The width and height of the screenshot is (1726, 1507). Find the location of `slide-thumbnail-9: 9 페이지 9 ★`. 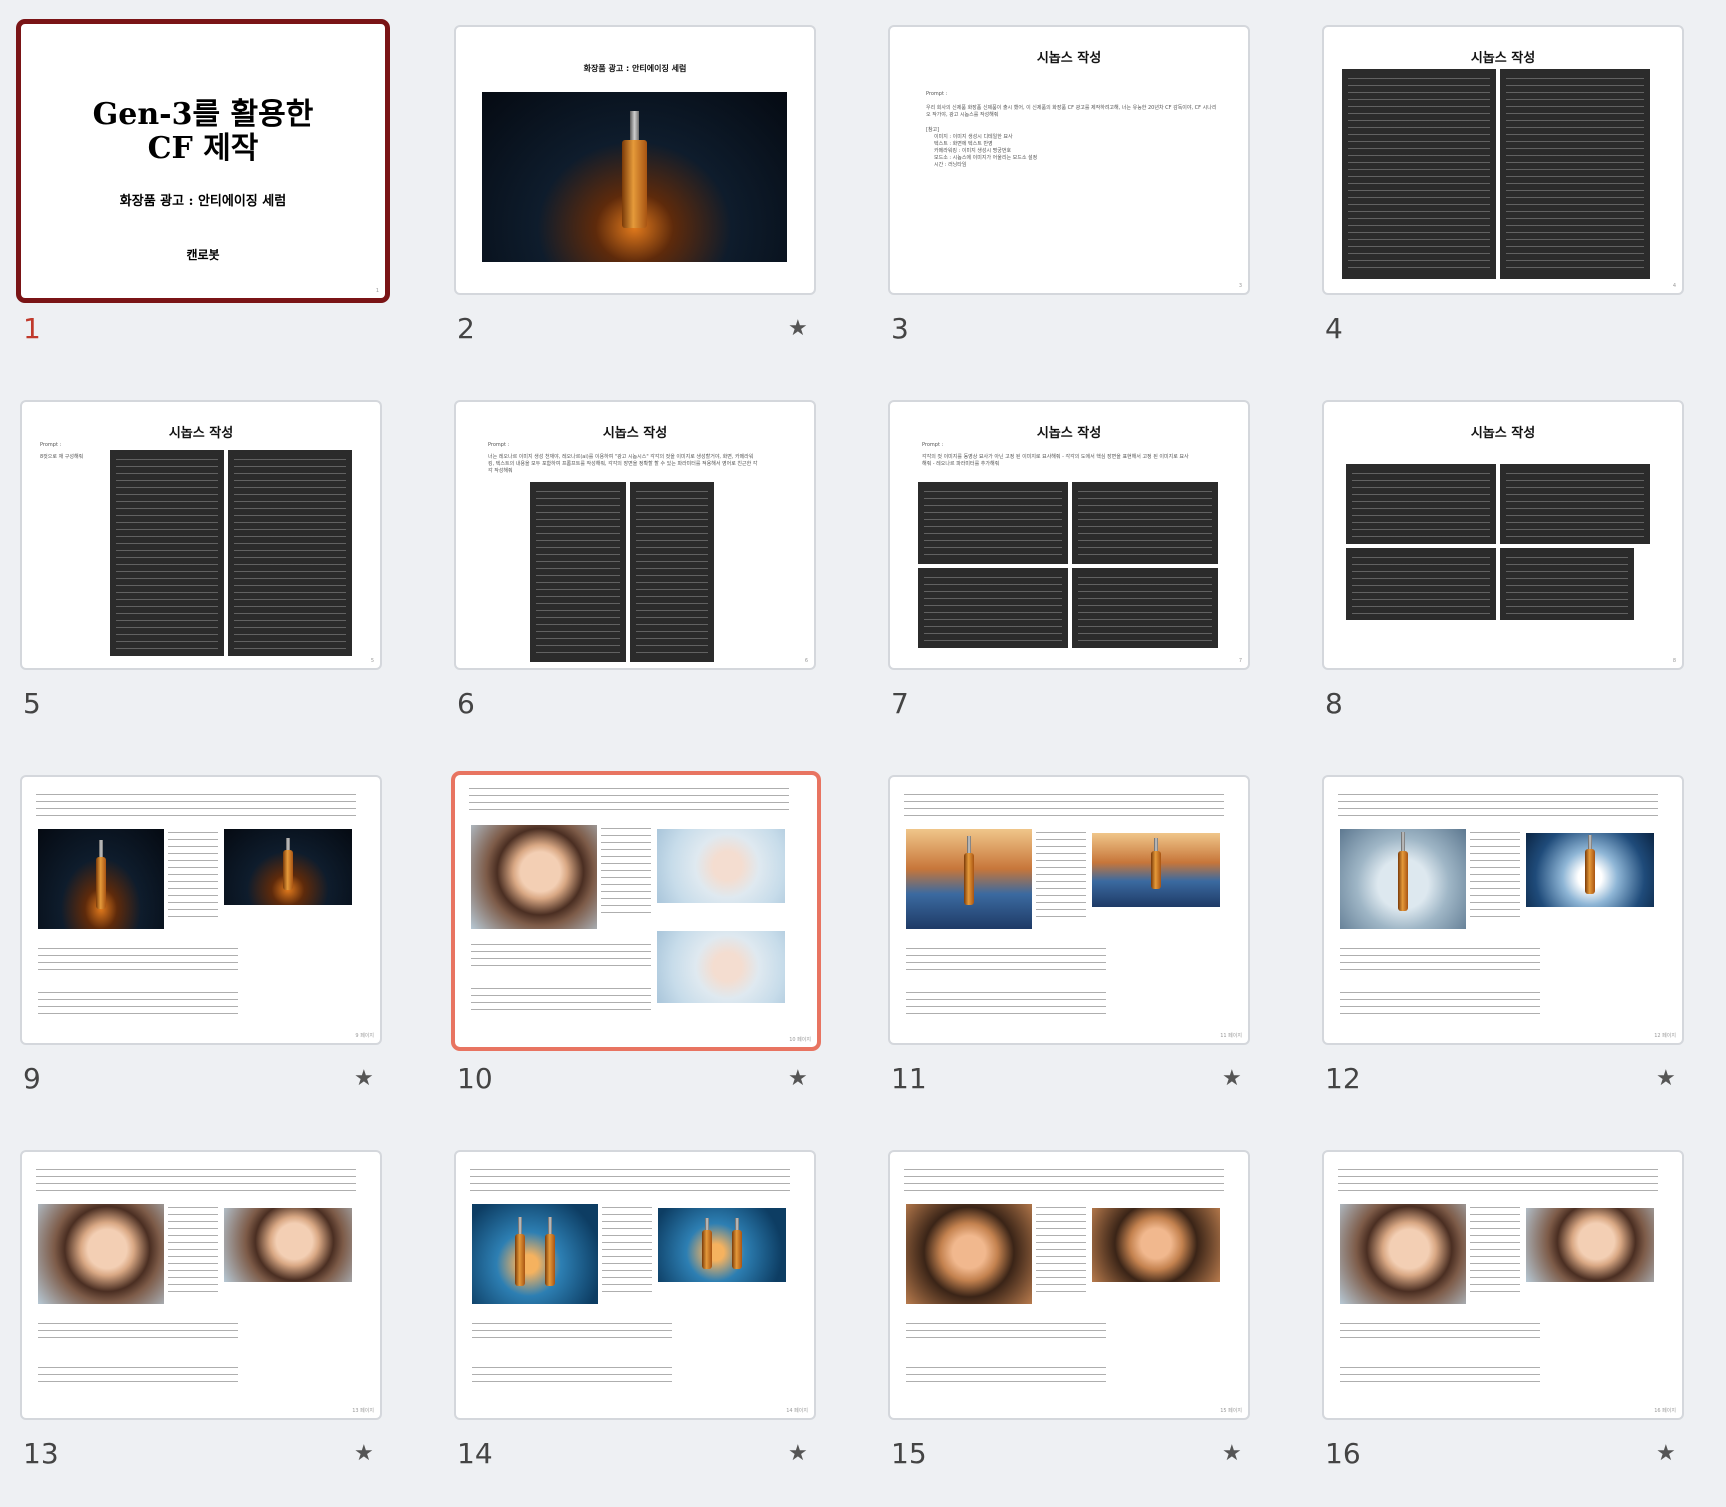

slide-thumbnail-9: 9 페이지 9 ★ is located at coordinates (217, 937).